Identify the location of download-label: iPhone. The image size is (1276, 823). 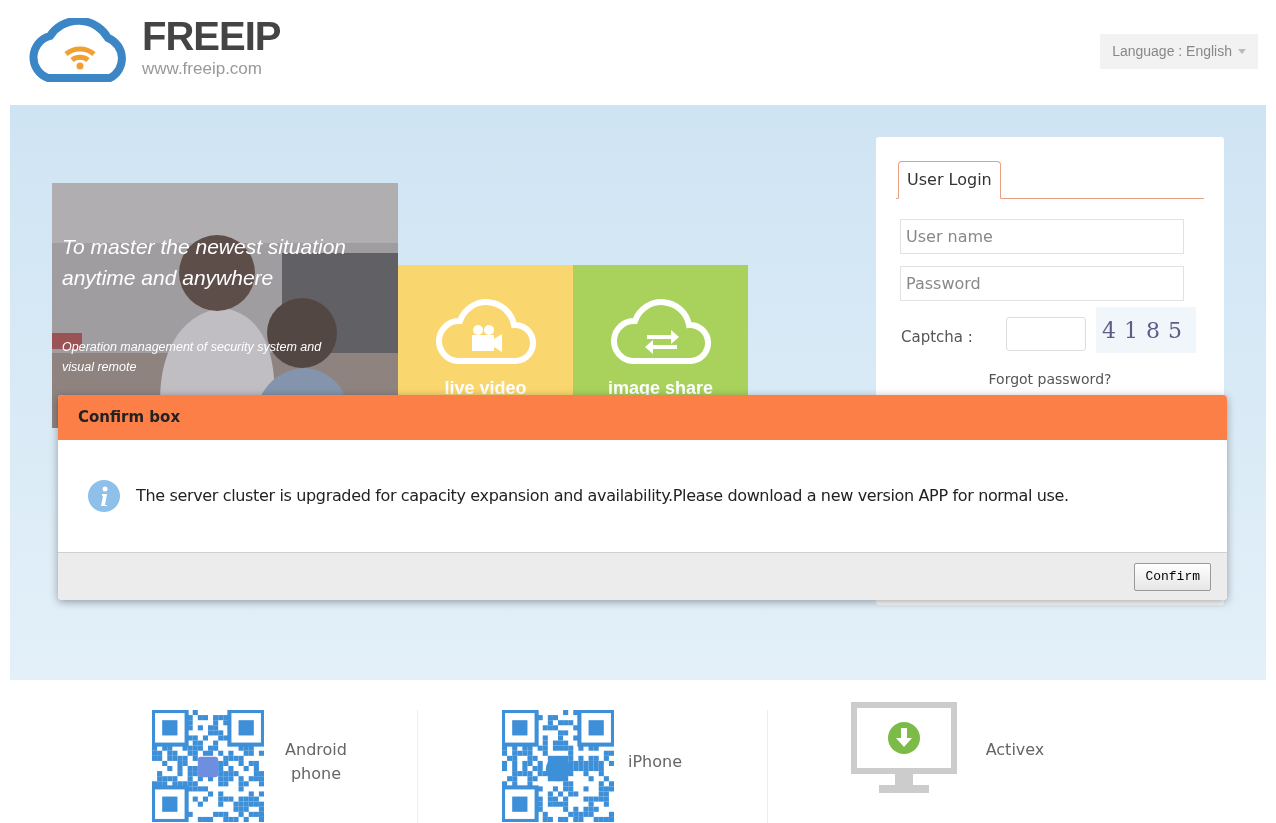
(666, 762).